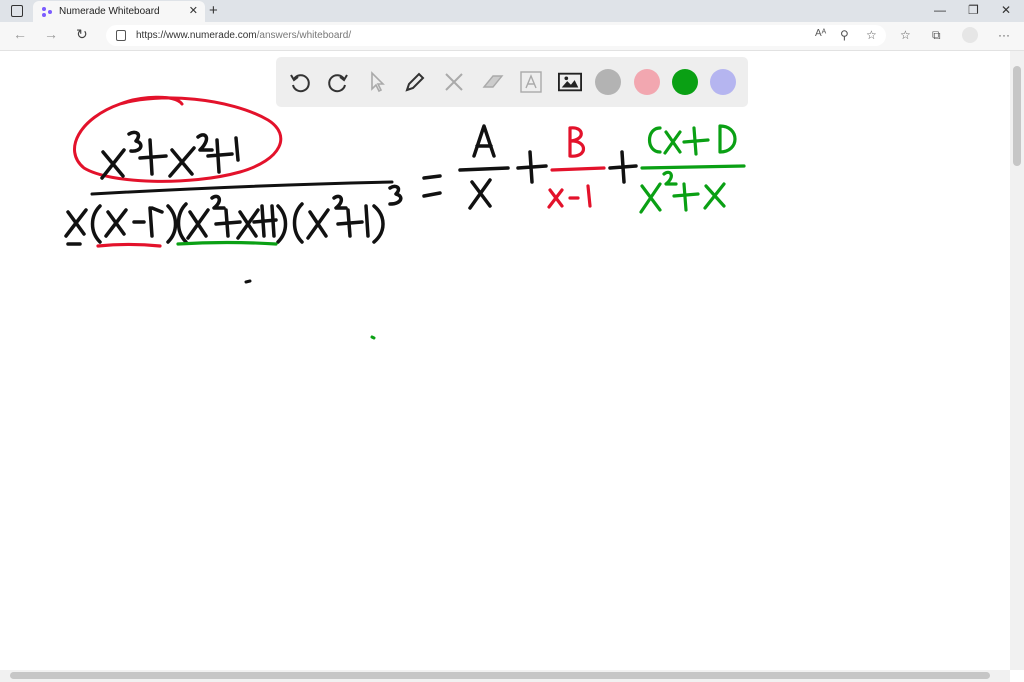  Describe the element at coordinates (654, 140) in the screenshot. I see `ink-C` at that location.